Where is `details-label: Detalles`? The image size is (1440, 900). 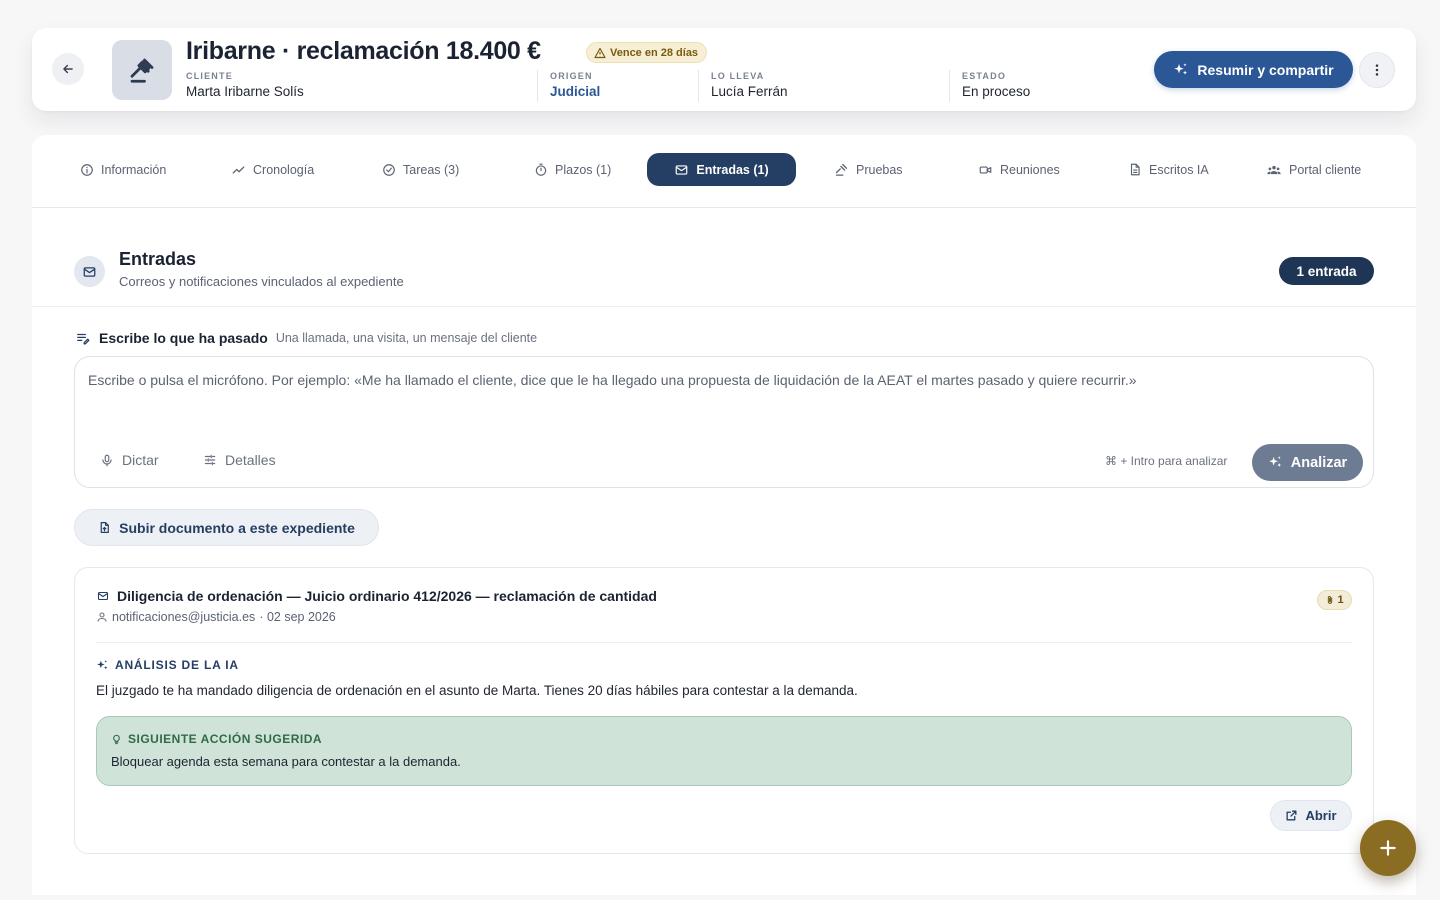 details-label: Detalles is located at coordinates (250, 460).